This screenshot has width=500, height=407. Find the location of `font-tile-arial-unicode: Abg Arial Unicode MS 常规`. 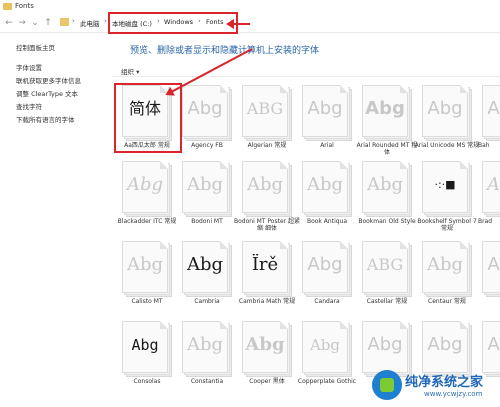

font-tile-arial-unicode: Abg Arial Unicode MS 常规 is located at coordinates (447, 120).